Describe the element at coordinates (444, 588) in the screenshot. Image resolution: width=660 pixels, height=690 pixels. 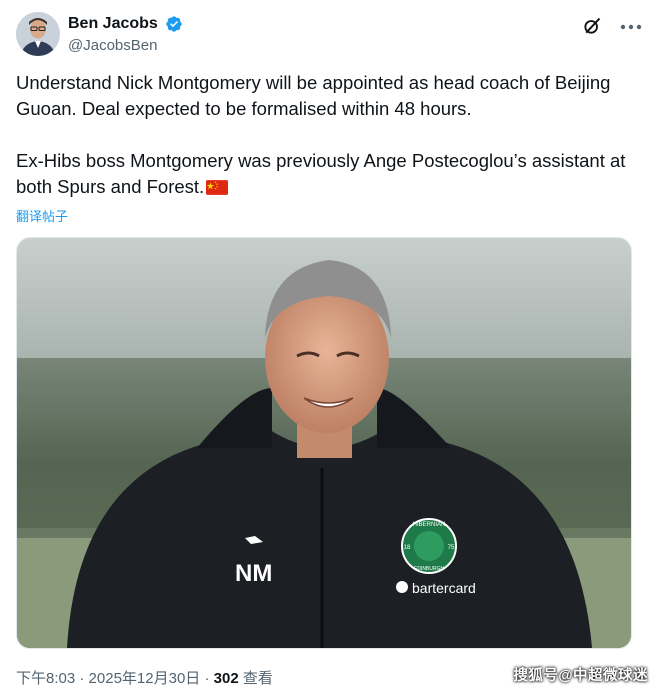
I see `sponsor-text: bartercard` at that location.